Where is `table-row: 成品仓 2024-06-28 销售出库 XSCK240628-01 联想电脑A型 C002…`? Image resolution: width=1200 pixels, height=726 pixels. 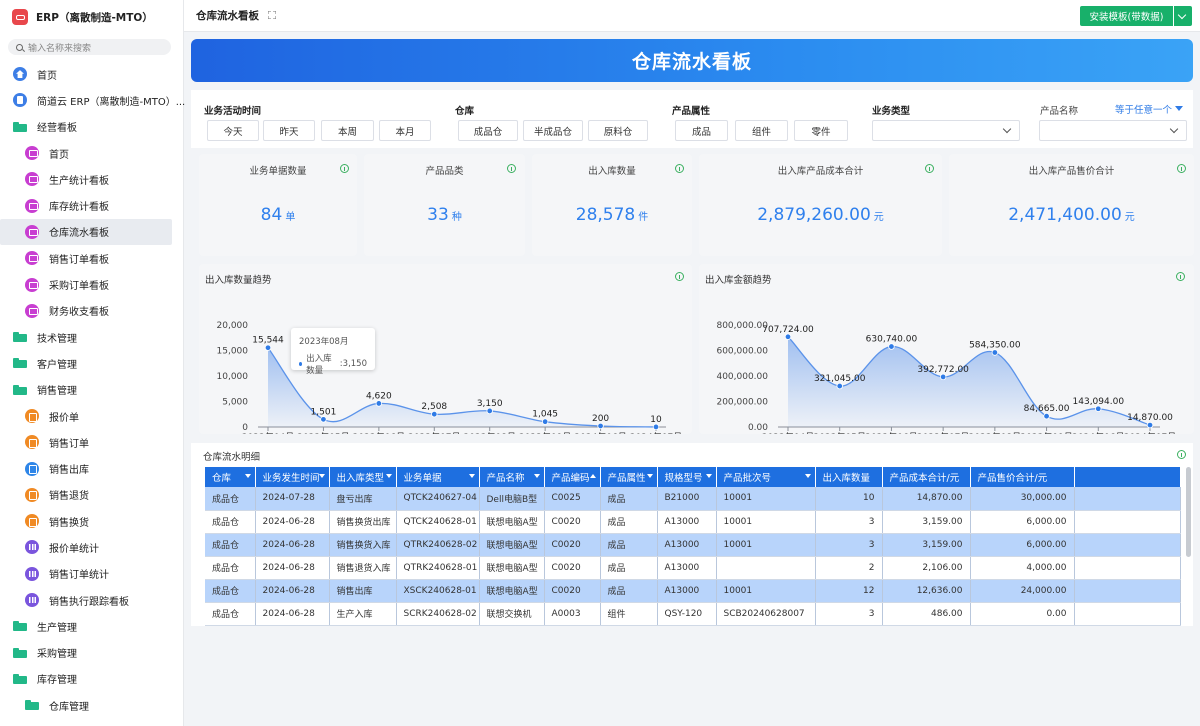
table-row: 成品仓 2024-06-28 销售出库 XSCK240628-01 联想电脑A型 C002… is located at coordinates (693, 591).